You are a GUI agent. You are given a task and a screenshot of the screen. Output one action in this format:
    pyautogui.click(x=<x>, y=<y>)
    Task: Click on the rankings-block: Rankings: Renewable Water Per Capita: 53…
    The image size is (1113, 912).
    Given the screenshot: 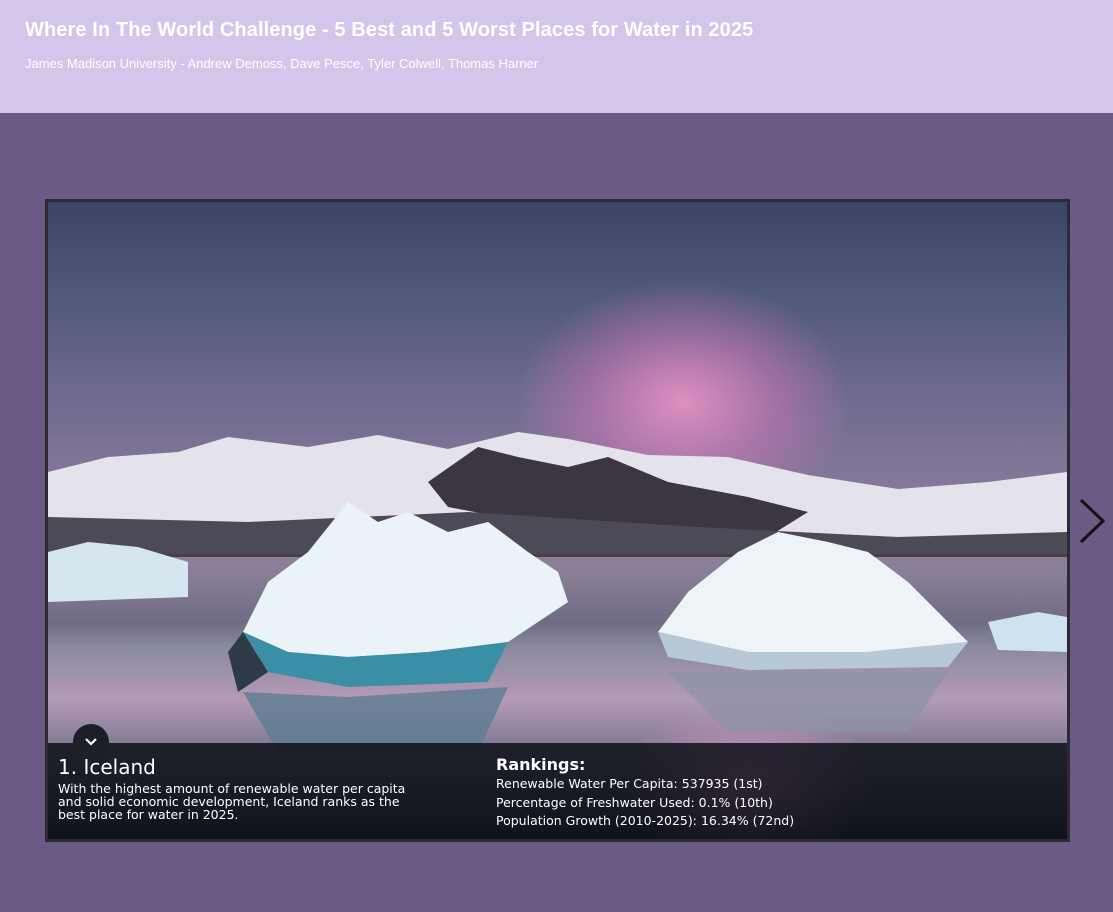 What is the action you would take?
    pyautogui.click(x=645, y=793)
    